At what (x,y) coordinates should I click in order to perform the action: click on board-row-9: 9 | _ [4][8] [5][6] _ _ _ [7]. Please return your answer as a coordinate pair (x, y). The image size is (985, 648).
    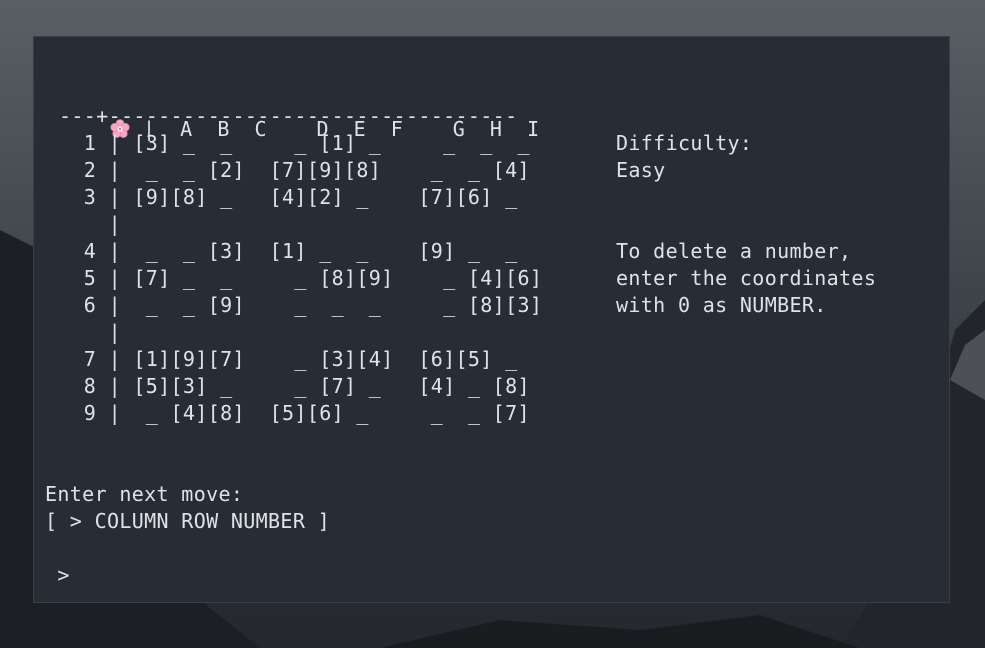
    Looking at the image, I should click on (294, 413).